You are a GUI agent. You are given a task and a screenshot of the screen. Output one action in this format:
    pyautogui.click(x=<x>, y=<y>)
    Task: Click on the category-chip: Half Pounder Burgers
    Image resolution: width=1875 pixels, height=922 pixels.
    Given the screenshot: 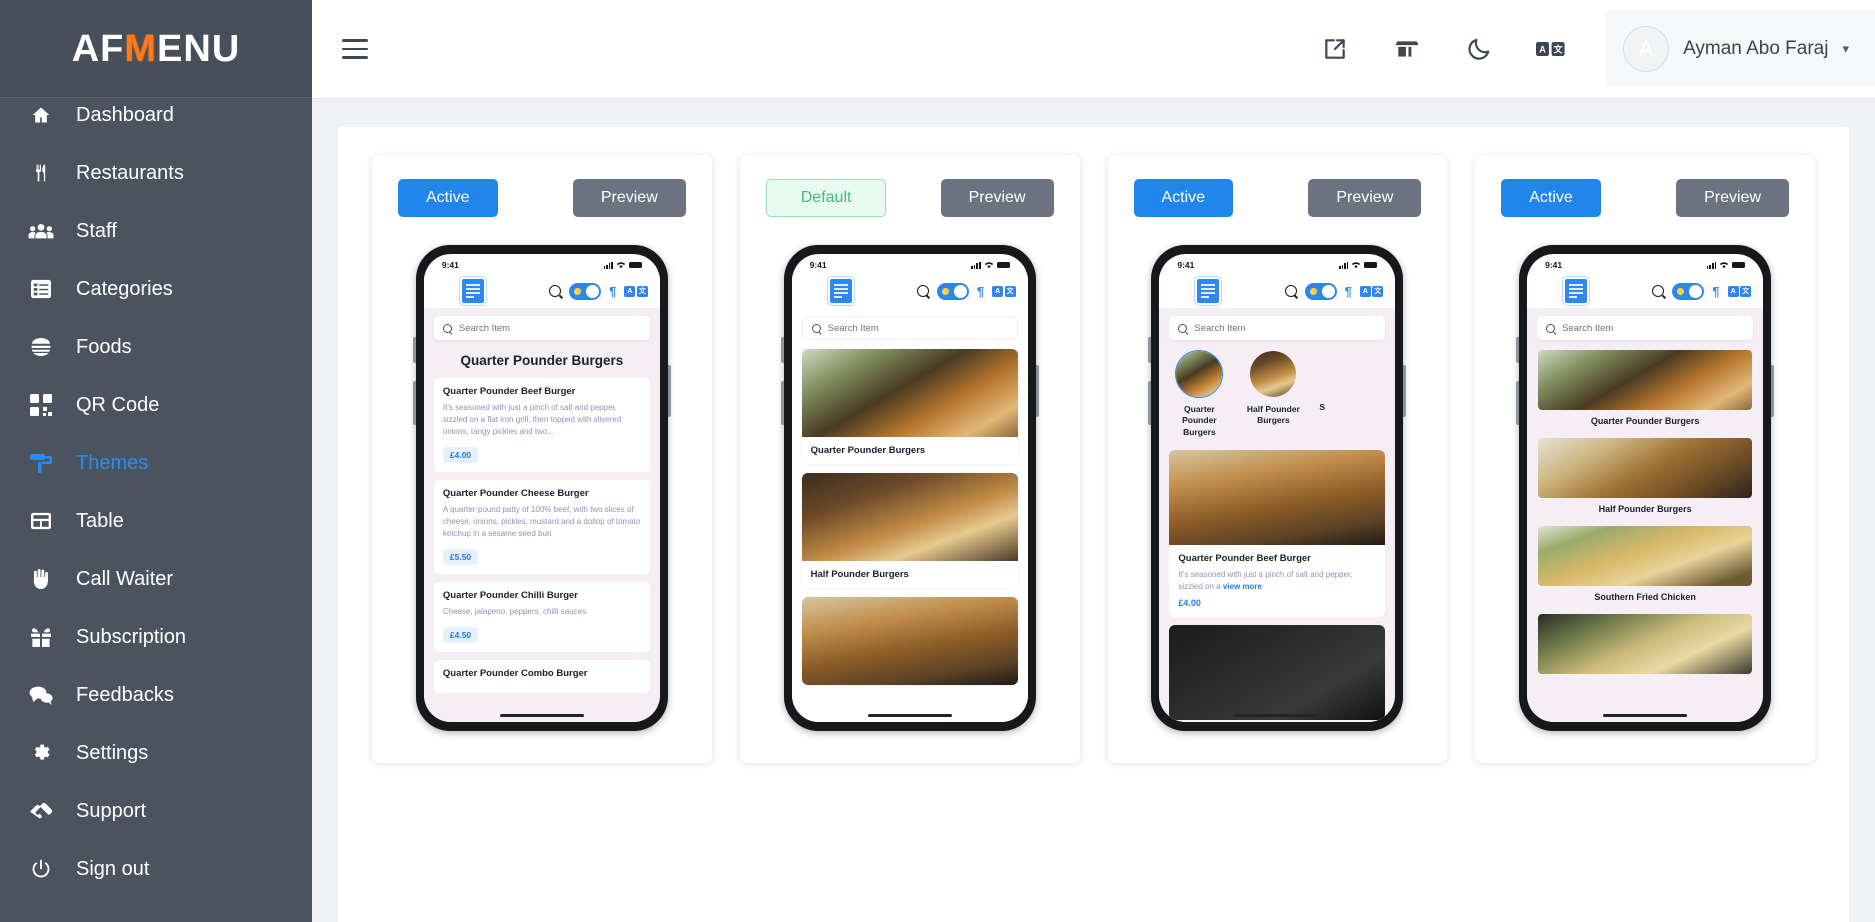 What is the action you would take?
    pyautogui.click(x=1273, y=388)
    